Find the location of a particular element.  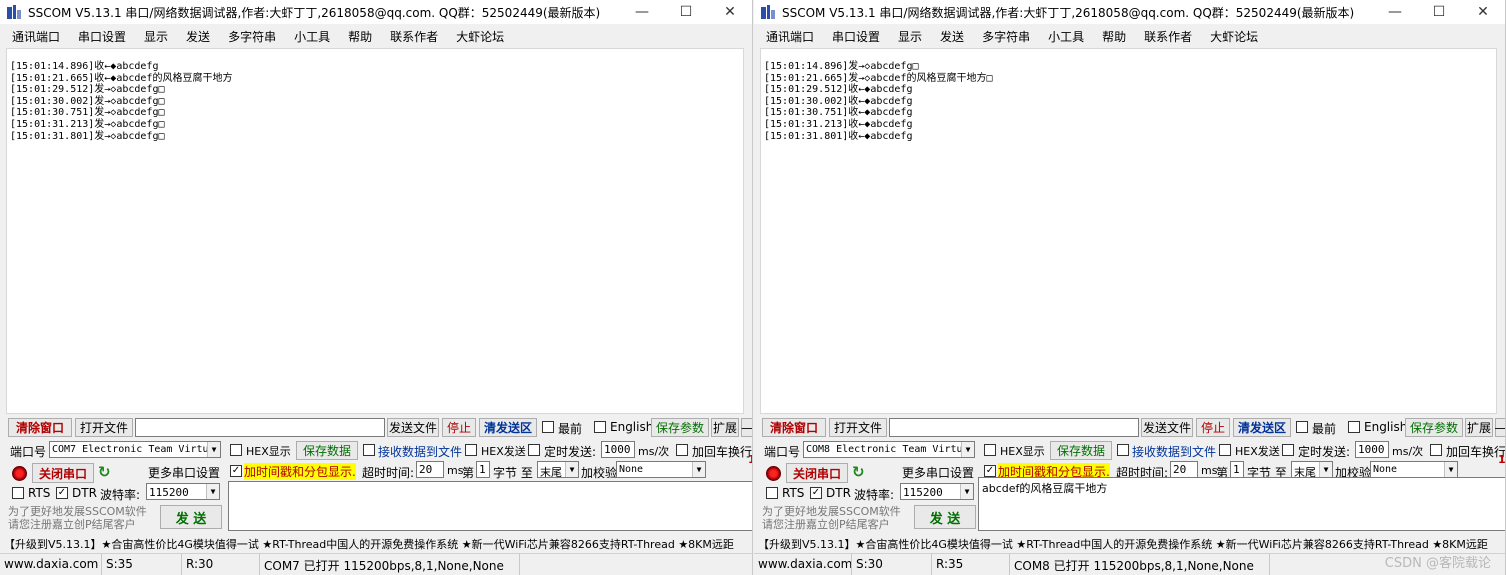

chevron-down-icon: ▼ is located at coordinates (1450, 469).